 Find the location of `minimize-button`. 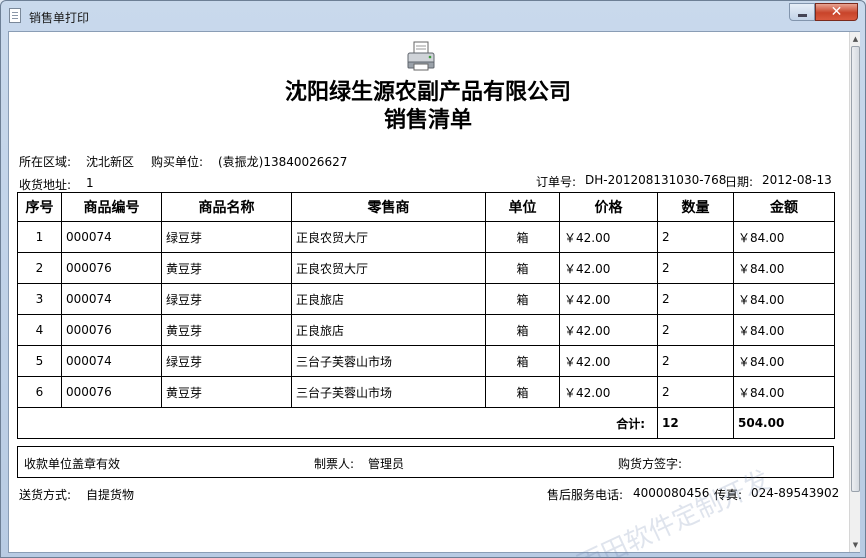

minimize-button is located at coordinates (802, 12).